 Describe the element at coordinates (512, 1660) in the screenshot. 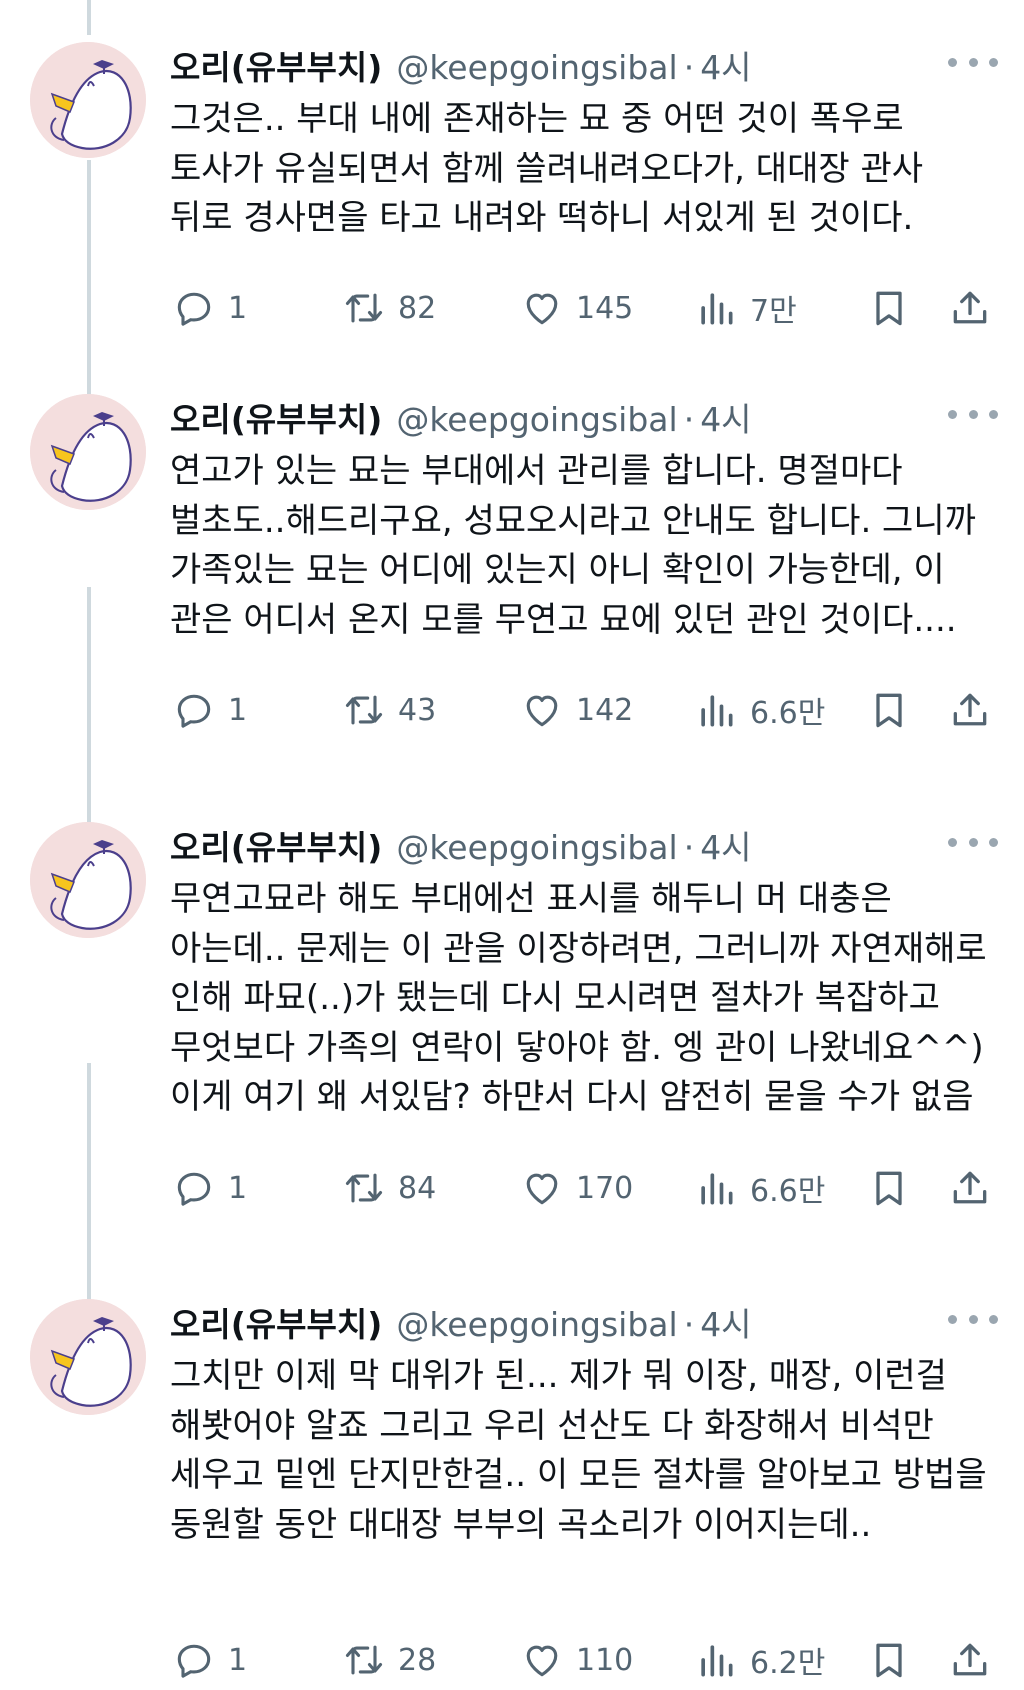

I see `tweet-actions: 1 28 110 6.2만` at that location.